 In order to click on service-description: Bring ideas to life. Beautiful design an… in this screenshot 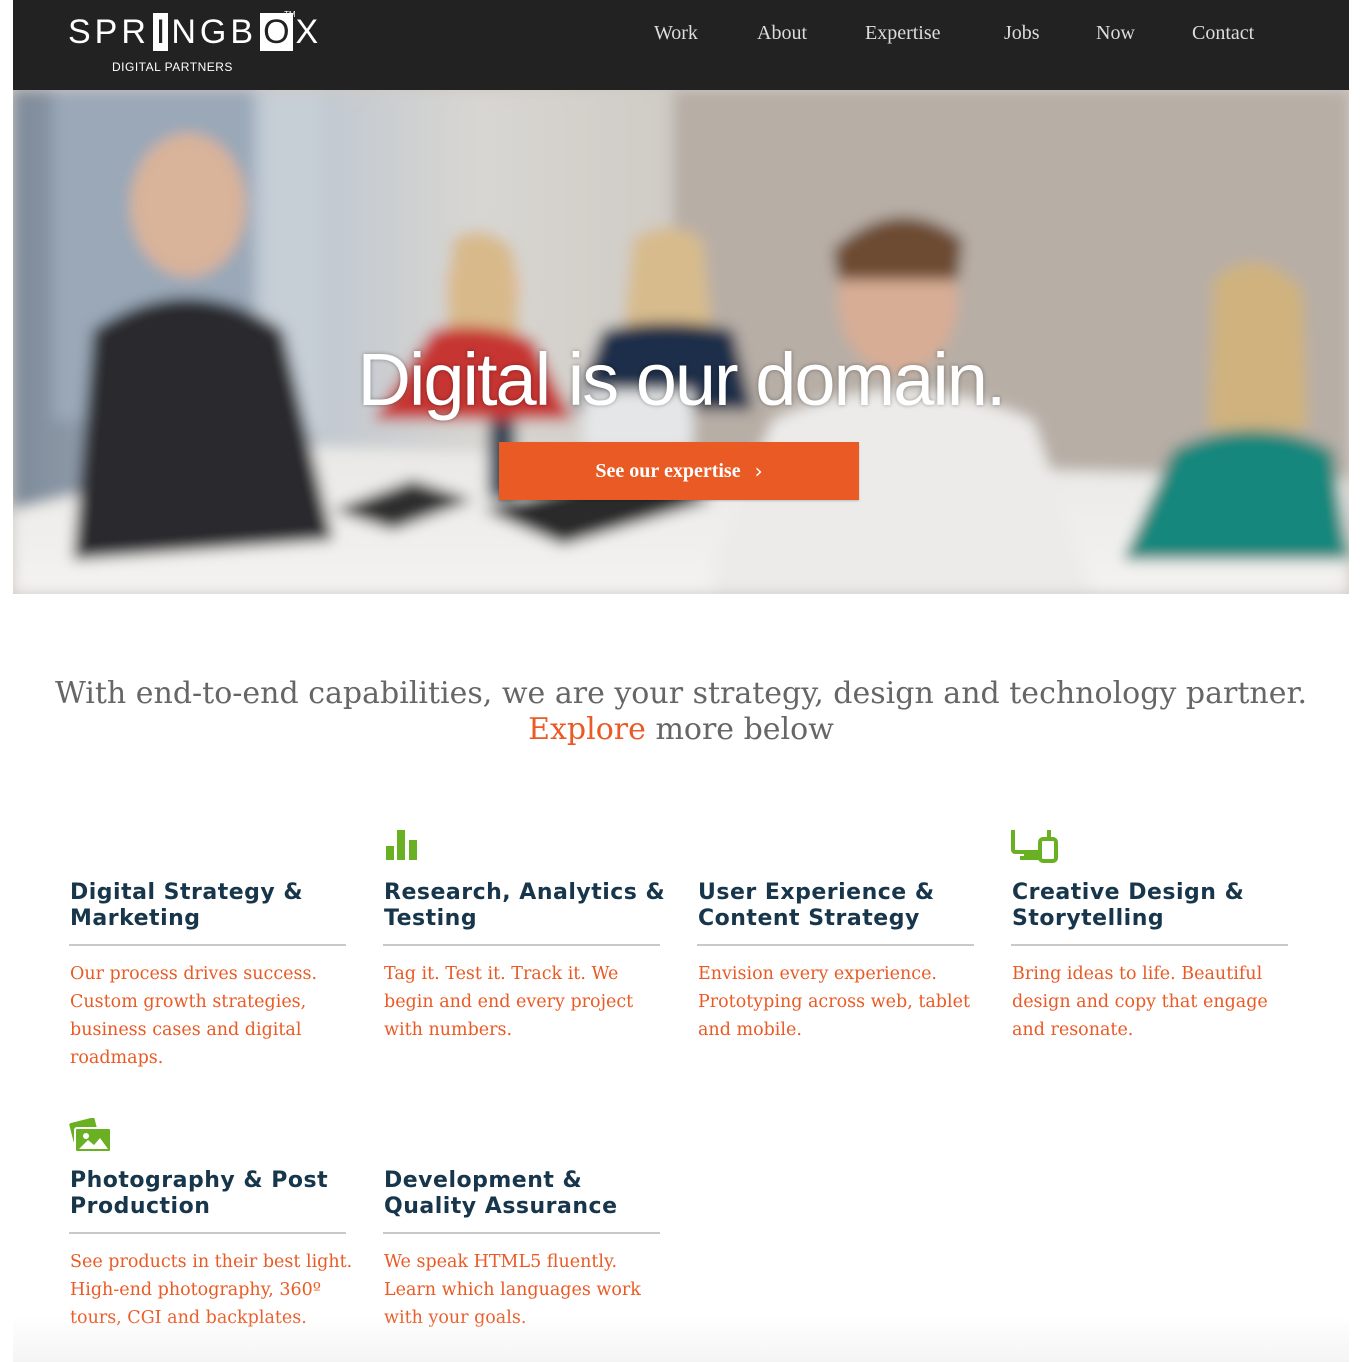, I will do `click(1140, 1002)`.